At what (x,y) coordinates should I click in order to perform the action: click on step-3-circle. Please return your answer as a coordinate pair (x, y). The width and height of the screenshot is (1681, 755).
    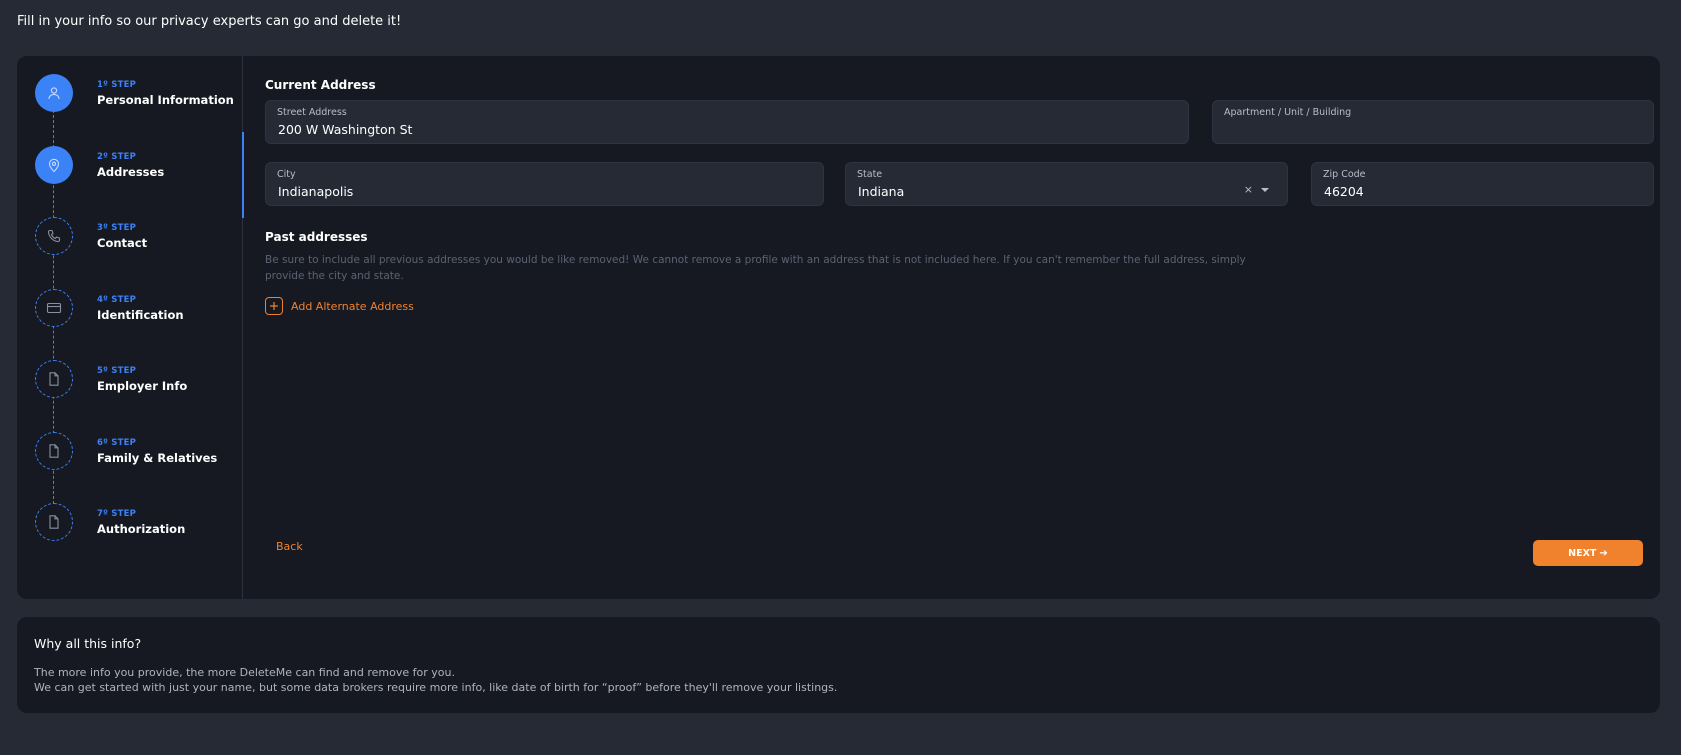
    Looking at the image, I should click on (54, 236).